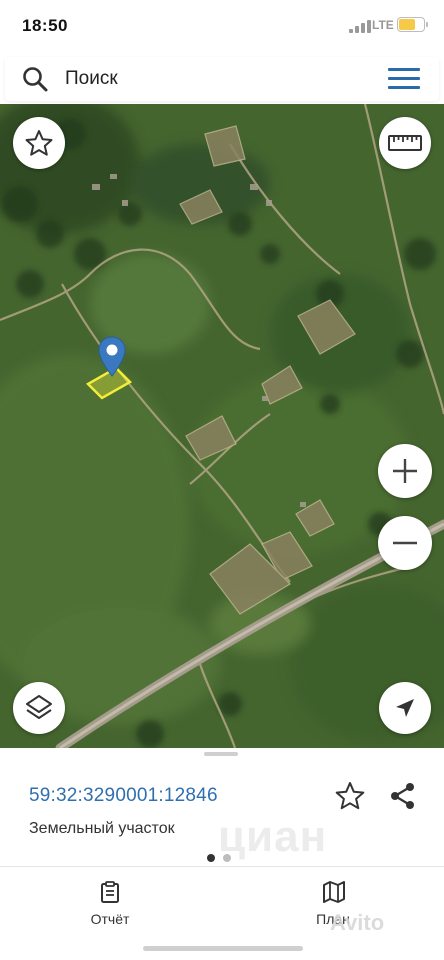 Image resolution: width=444 pixels, height=960 pixels. I want to click on ruler-button, so click(405, 143).